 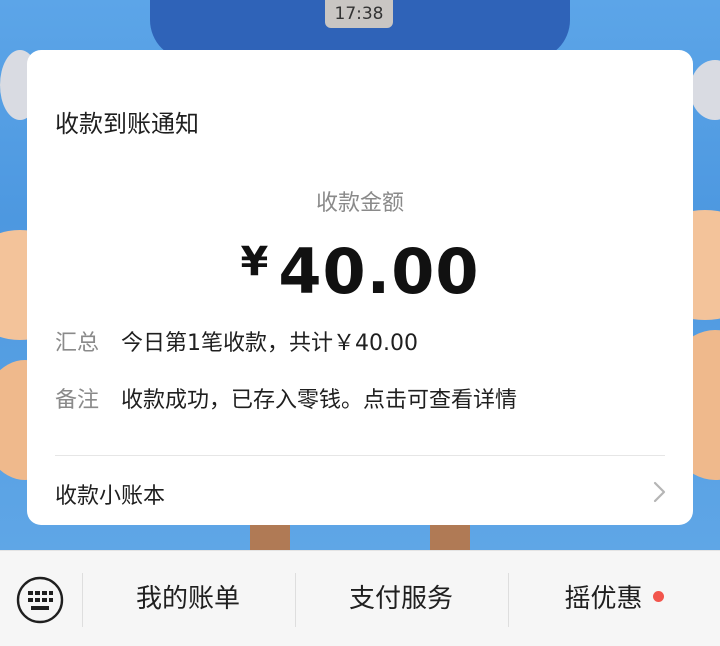 What do you see at coordinates (269, 343) in the screenshot?
I see `summary-value: 今日第1笔收款，共计￥40.00` at bounding box center [269, 343].